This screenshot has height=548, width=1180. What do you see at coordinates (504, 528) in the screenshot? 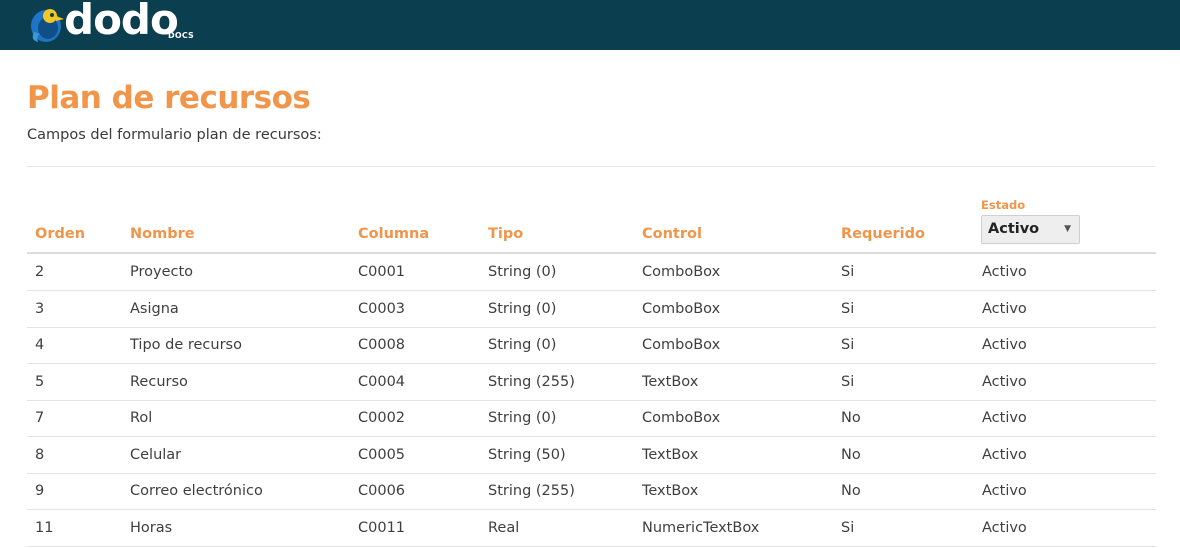
I see `cell-tipo: Real` at bounding box center [504, 528].